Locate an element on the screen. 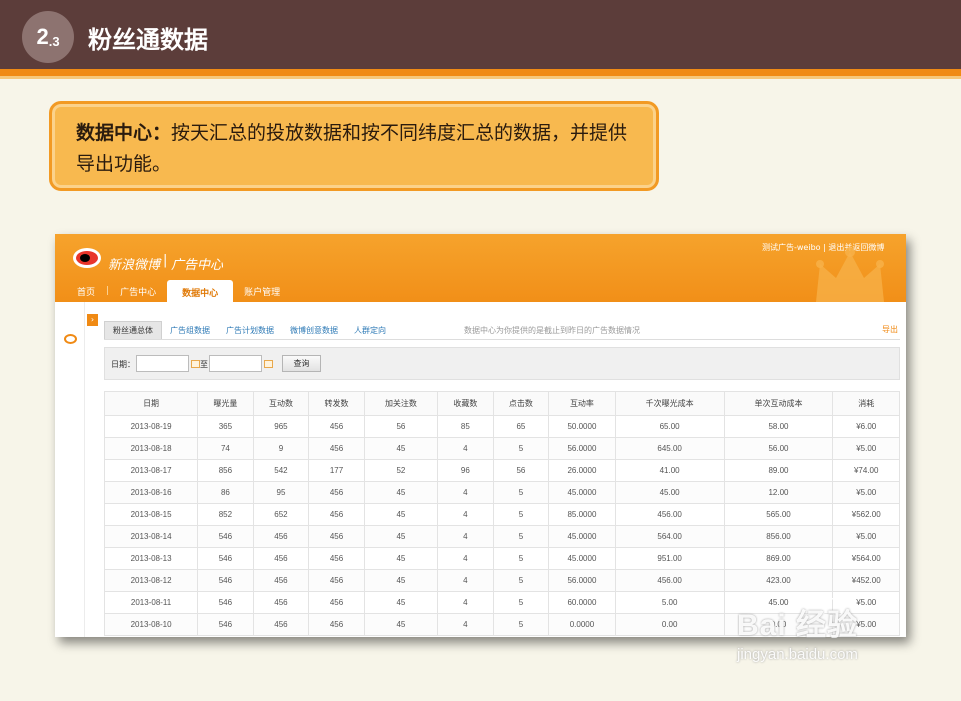  section-sub-number: .3 is located at coordinates (54, 41).